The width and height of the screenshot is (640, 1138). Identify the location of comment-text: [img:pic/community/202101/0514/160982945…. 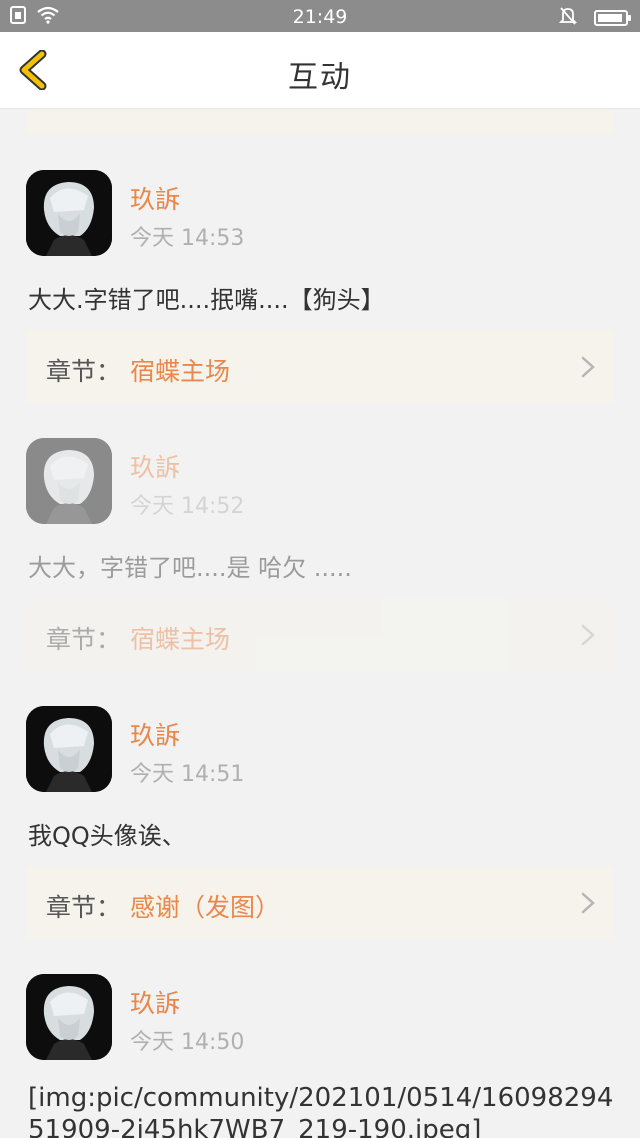
(321, 1110).